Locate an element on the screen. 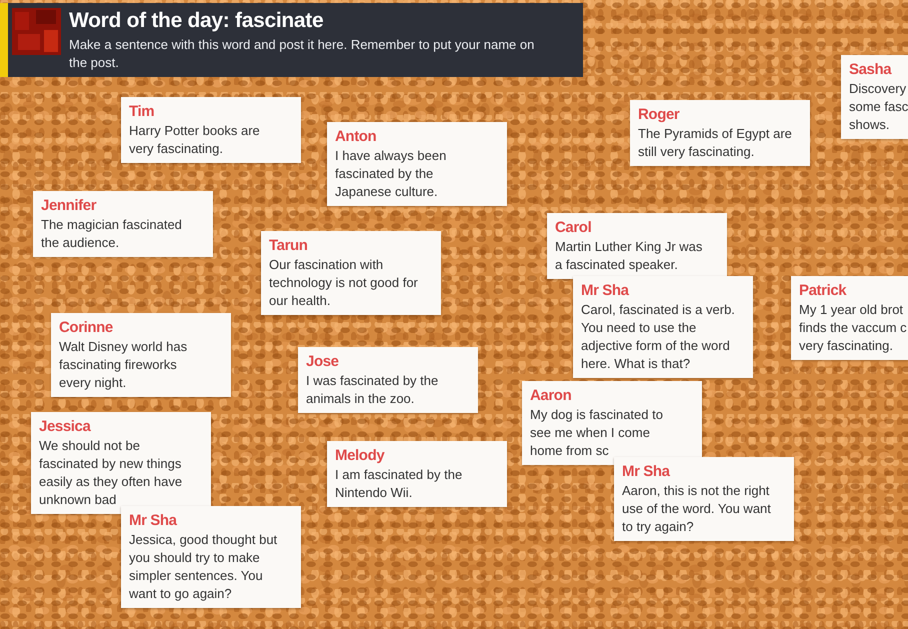 The width and height of the screenshot is (908, 629). board-description: Make a sentence with this word and post it here. Remember to put your name on the post. is located at coordinates (301, 54).